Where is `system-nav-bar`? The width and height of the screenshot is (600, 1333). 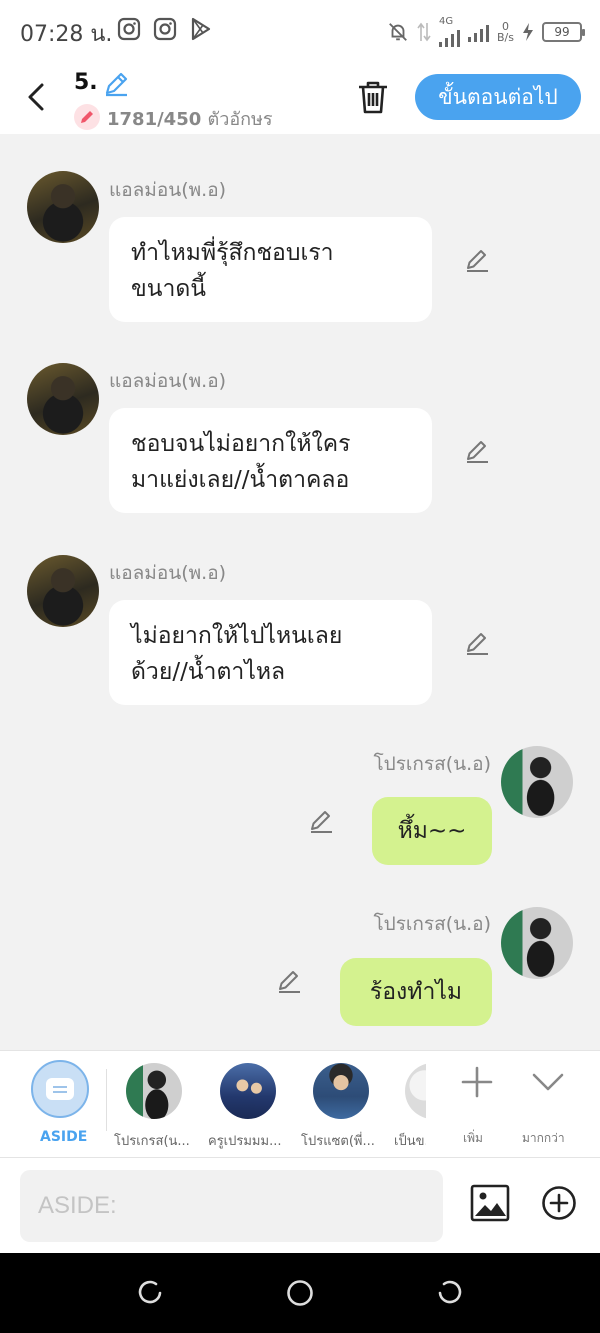 system-nav-bar is located at coordinates (300, 1293).